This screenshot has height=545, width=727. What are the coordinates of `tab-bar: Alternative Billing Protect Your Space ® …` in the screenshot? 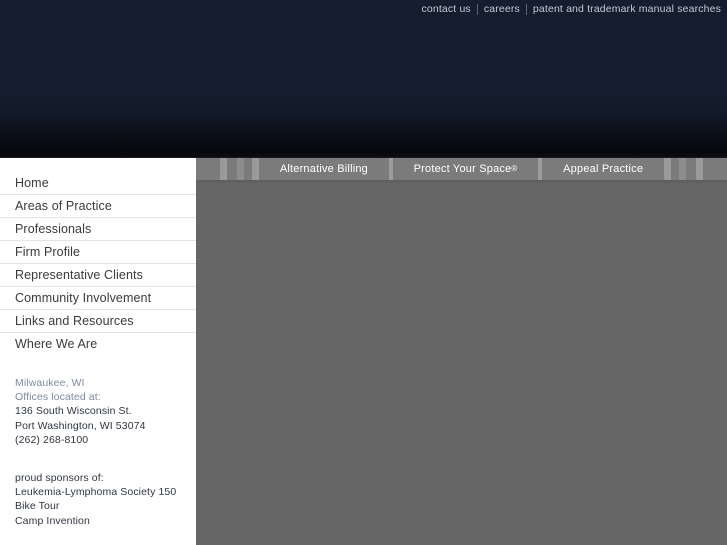 It's located at (461, 169).